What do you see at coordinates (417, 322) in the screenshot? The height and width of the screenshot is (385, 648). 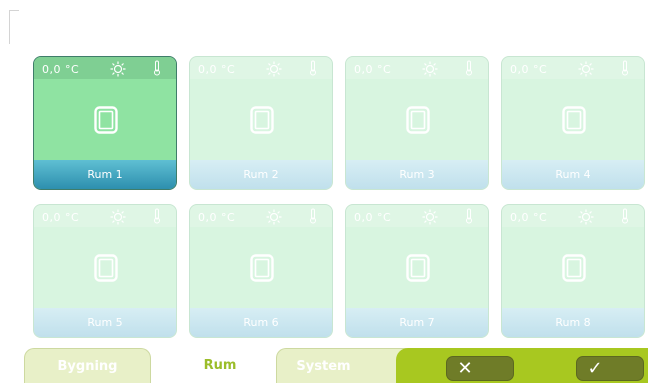 I see `room-label: Rum 7` at bounding box center [417, 322].